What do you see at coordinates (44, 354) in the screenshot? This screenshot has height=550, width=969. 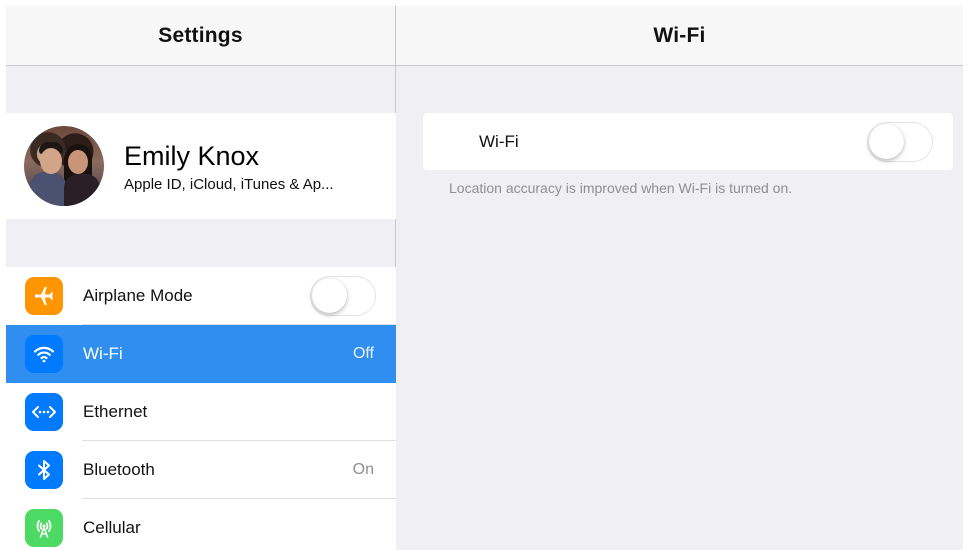 I see `wifi-icon` at bounding box center [44, 354].